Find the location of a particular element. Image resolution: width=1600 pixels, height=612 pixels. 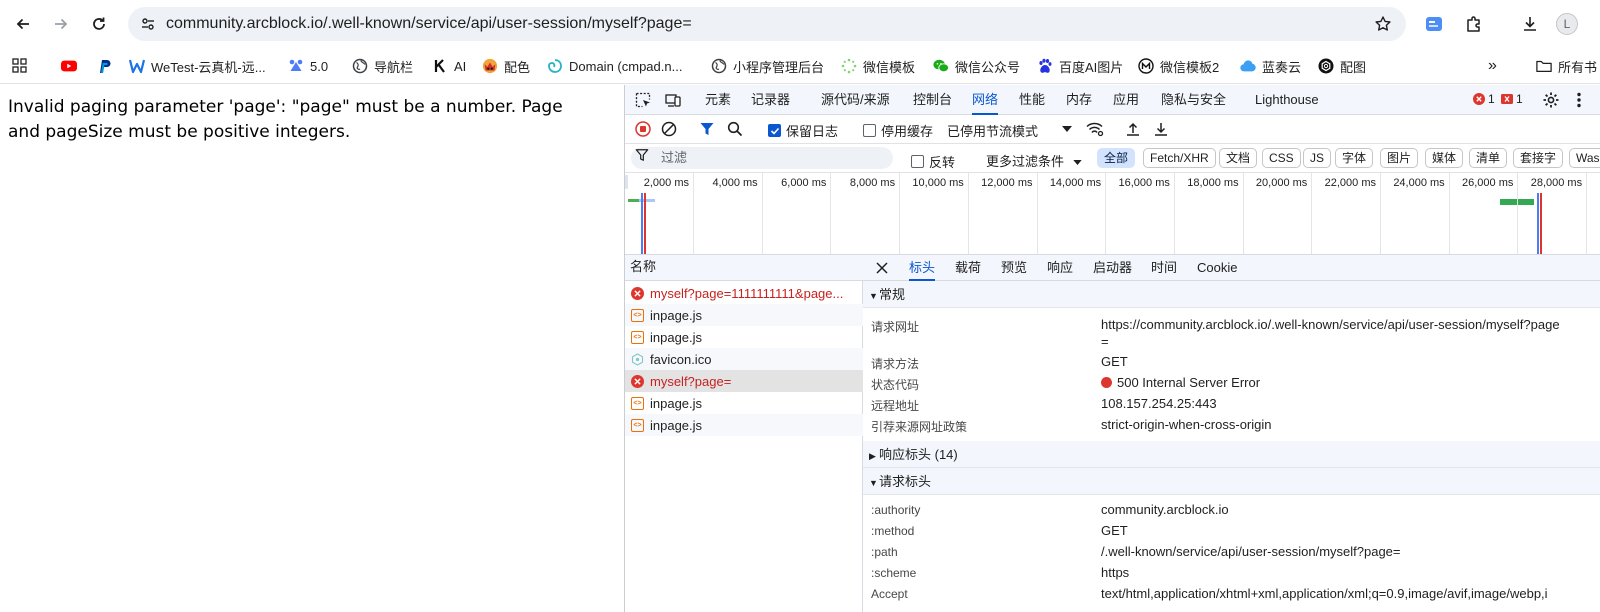

column-header-name: 名称 is located at coordinates (744, 268).